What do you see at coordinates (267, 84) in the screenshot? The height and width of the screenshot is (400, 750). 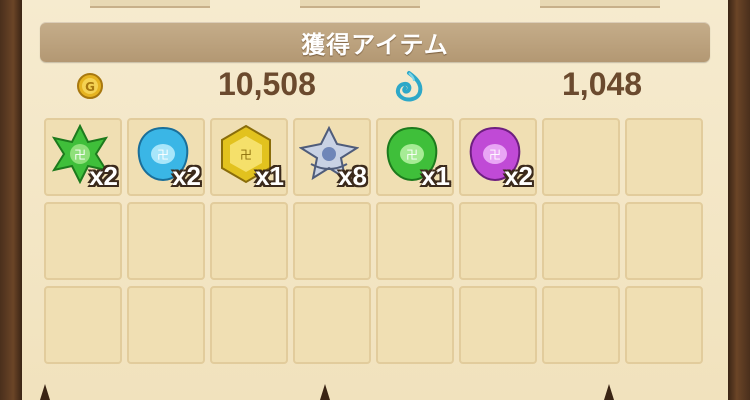 I see `gold-amount: 10,508` at bounding box center [267, 84].